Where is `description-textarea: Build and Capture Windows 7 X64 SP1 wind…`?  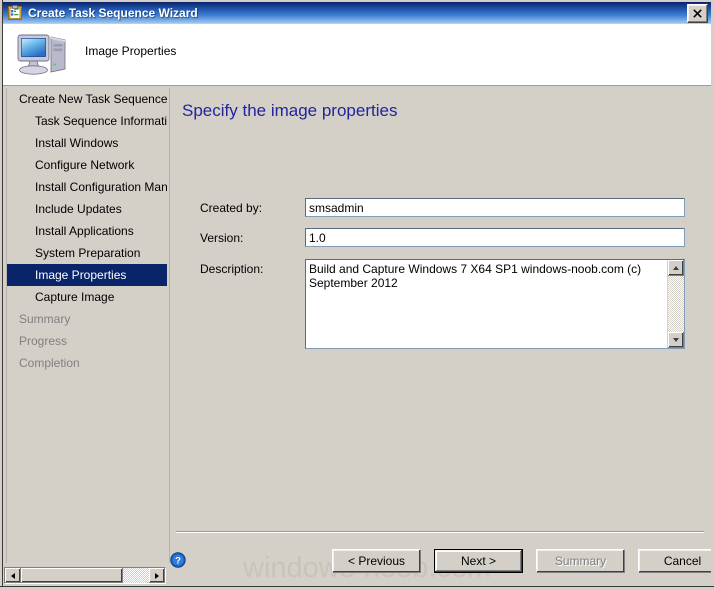 description-textarea: Build and Capture Windows 7 X64 SP1 wind… is located at coordinates (495, 304).